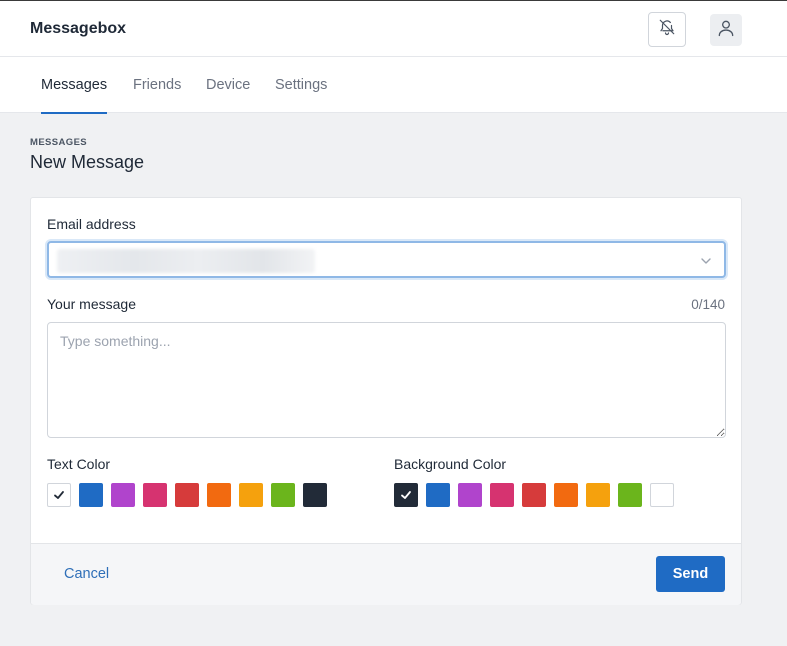 This screenshot has width=787, height=646. Describe the element at coordinates (91, 304) in the screenshot. I see `message-label: Your message` at that location.